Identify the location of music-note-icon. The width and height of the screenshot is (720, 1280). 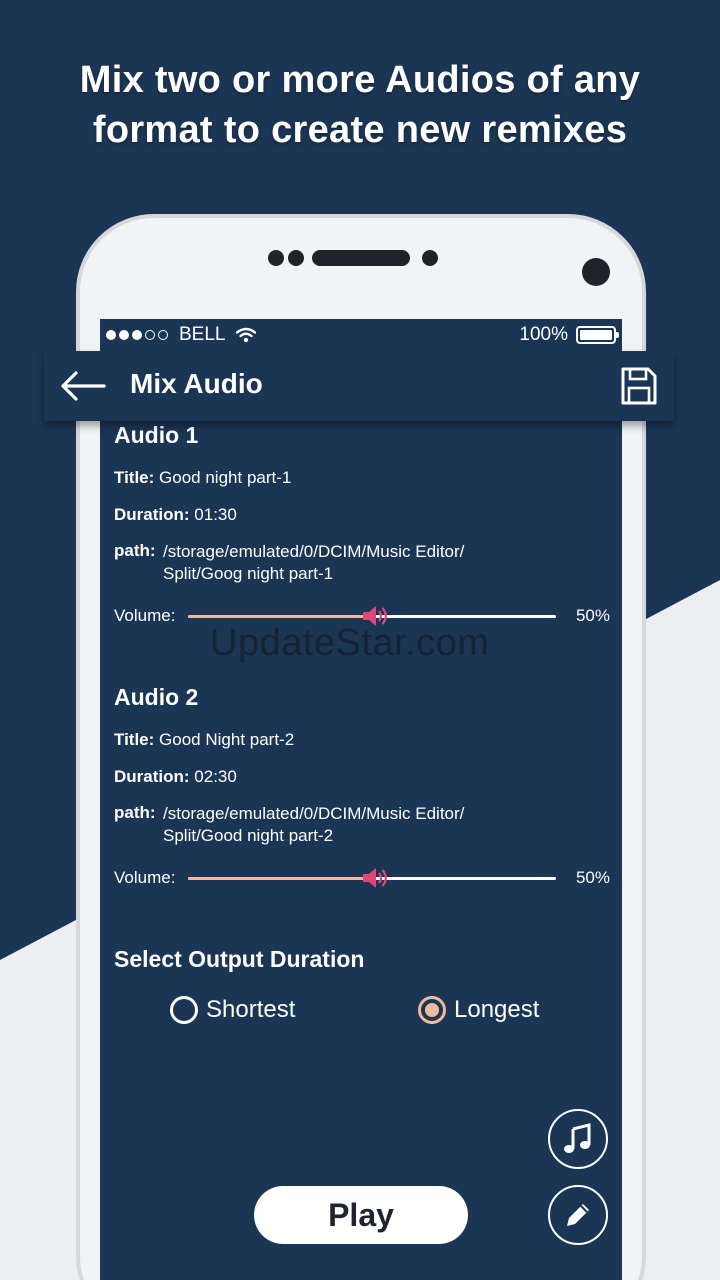
(577, 1138).